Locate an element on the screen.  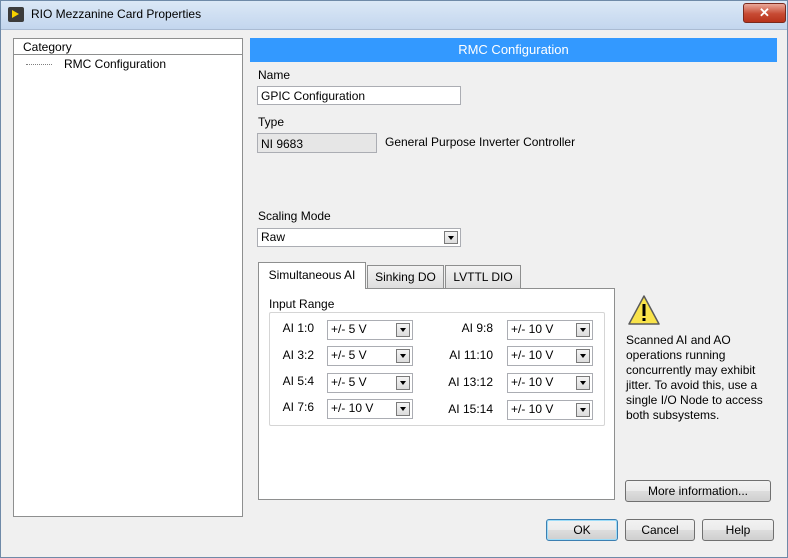
scaling-mode-label: Scaling Mode is located at coordinates (294, 216).